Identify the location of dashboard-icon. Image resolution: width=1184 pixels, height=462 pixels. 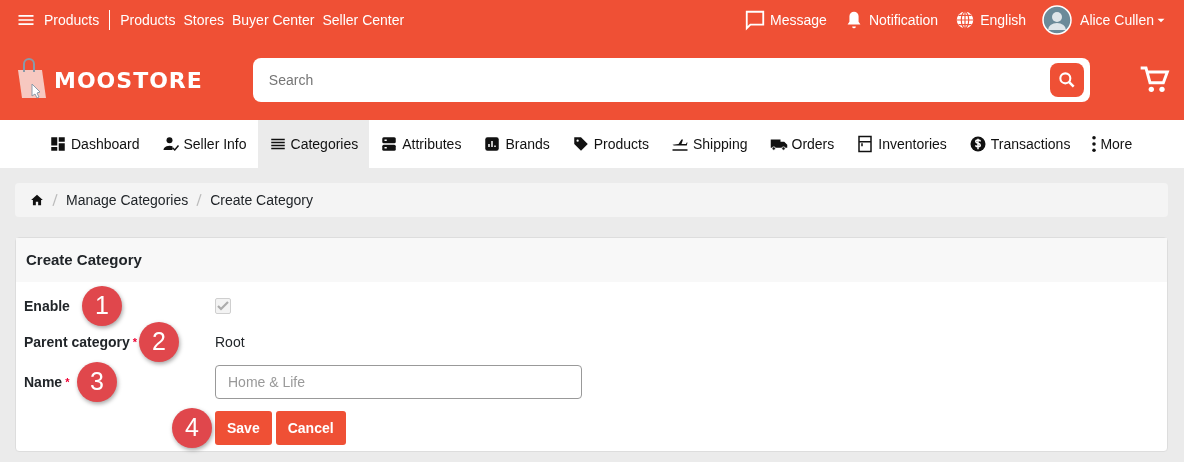
(58, 144).